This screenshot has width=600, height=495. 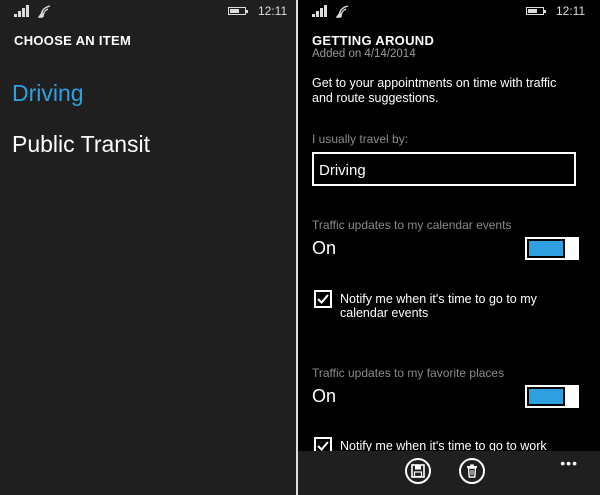 I want to click on page-title: GETTING AROUND, so click(x=373, y=40).